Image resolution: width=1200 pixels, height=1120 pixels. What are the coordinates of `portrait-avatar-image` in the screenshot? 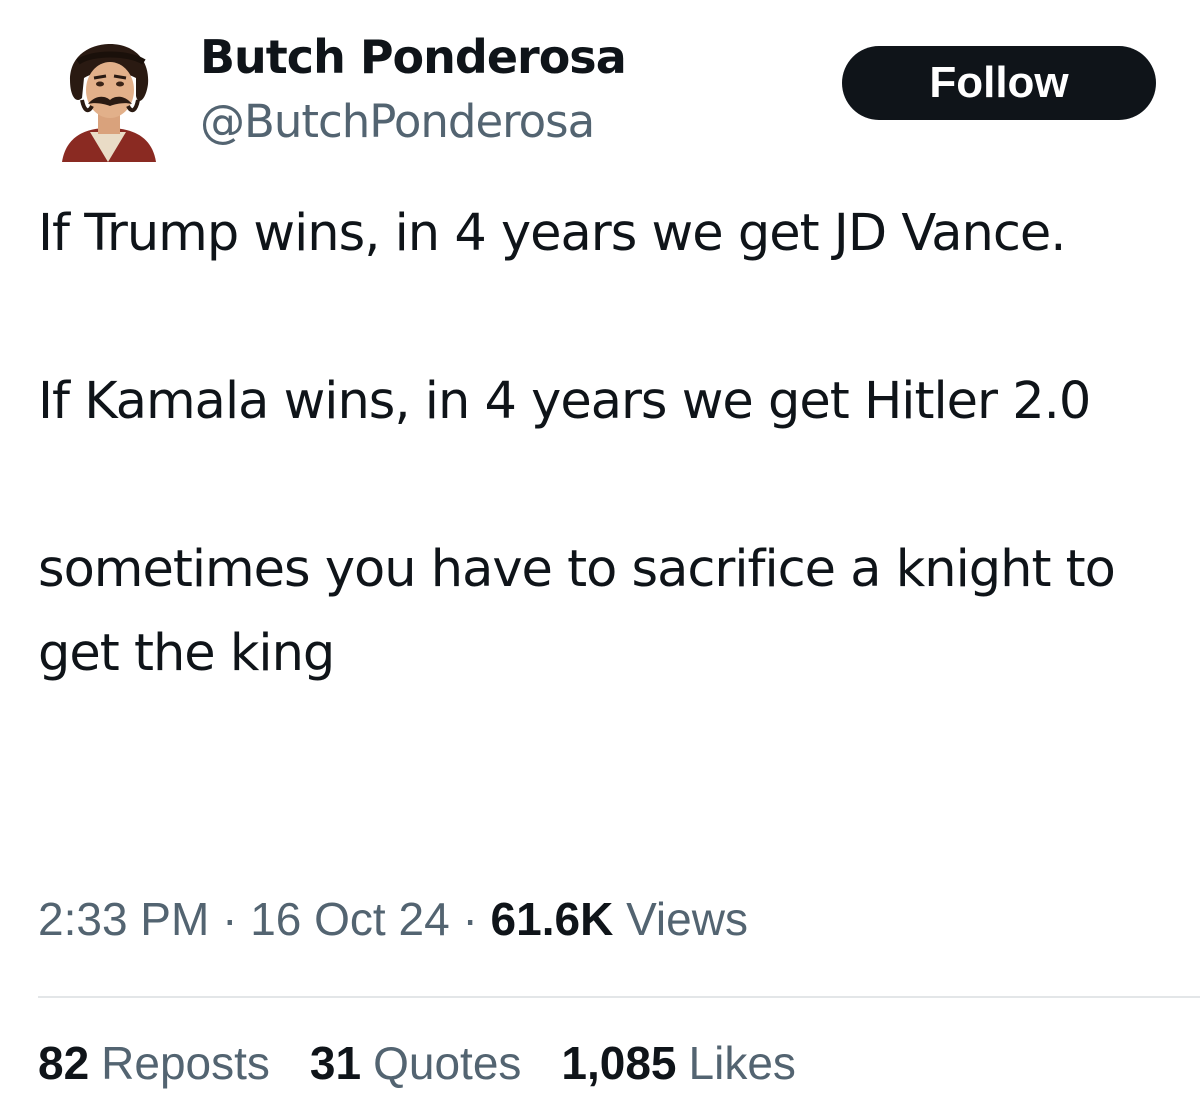 It's located at (109, 103).